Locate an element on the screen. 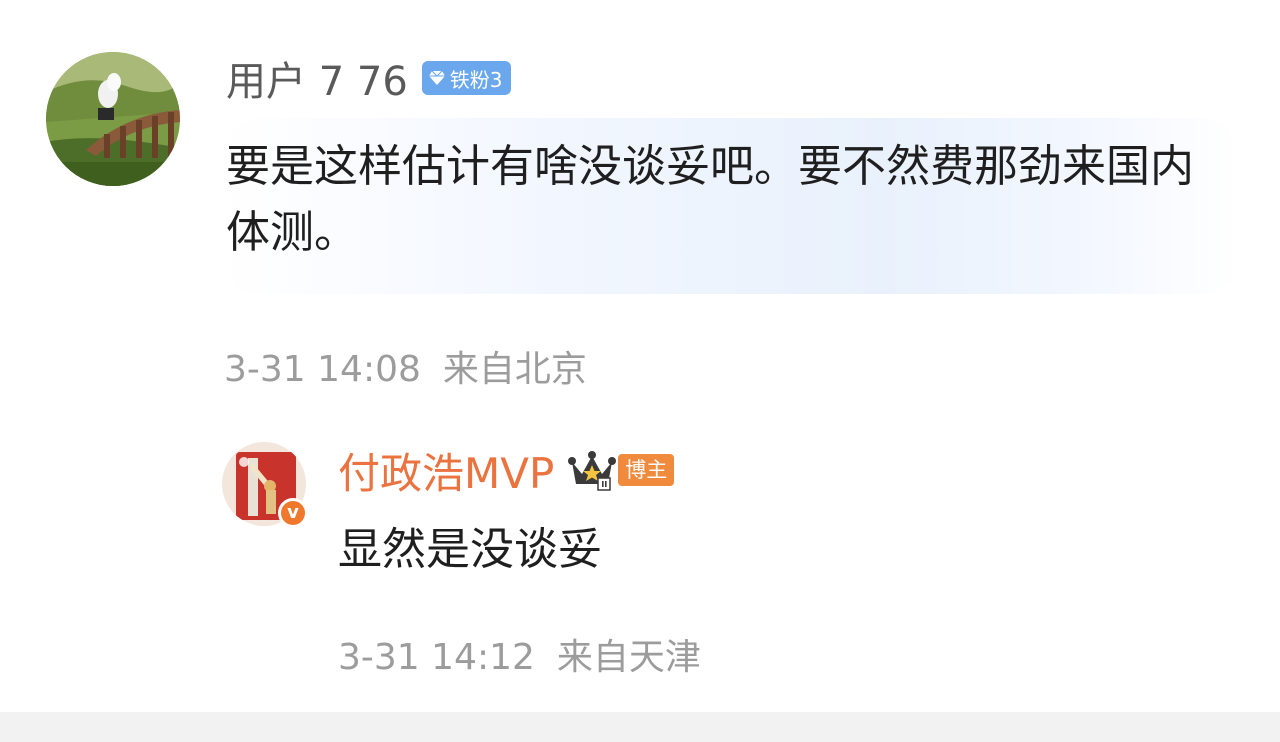 Image resolution: width=1280 pixels, height=742 pixels. comment-location: 来自北京 is located at coordinates (514, 369).